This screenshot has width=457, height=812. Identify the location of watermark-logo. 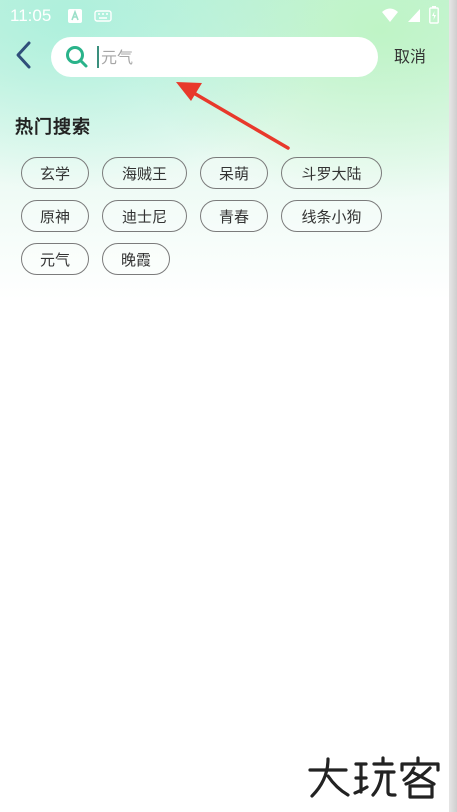
(376, 779).